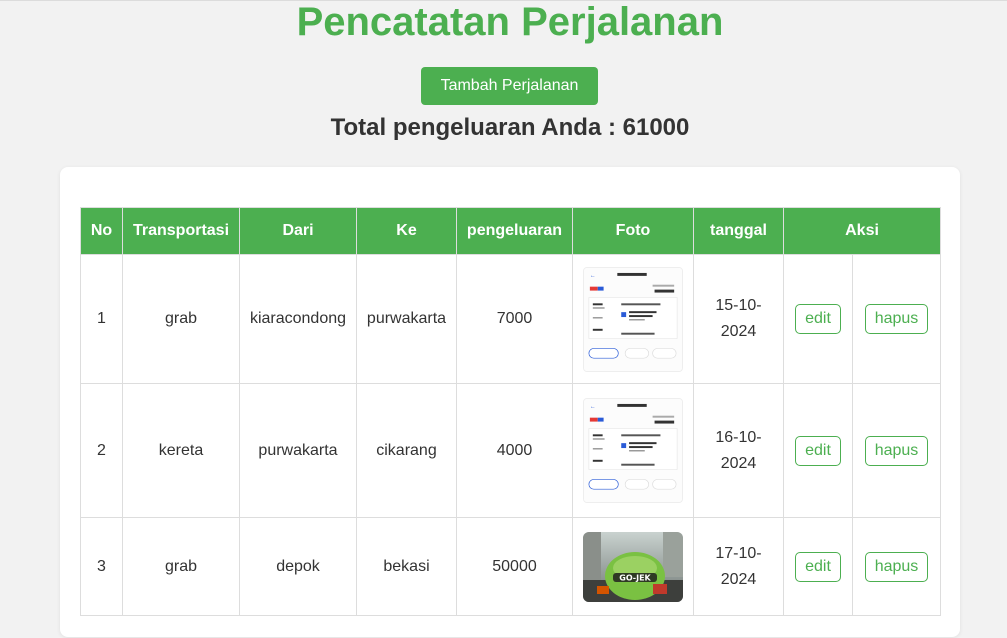 The image size is (1007, 638). Describe the element at coordinates (514, 319) in the screenshot. I see `cell-cost: 7000` at that location.